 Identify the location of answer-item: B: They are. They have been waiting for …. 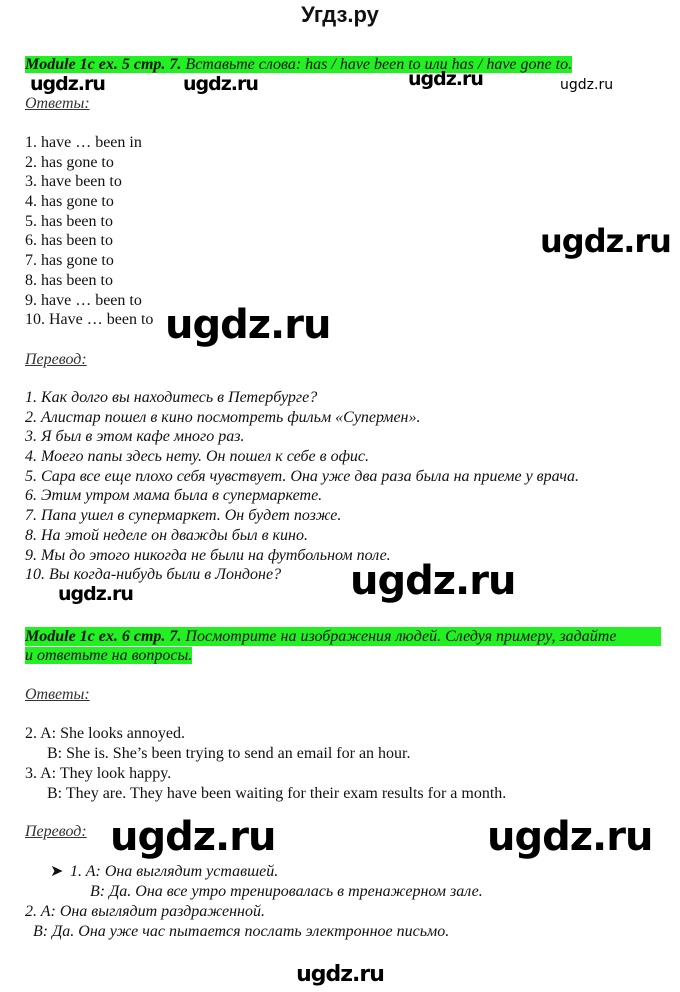
(277, 793).